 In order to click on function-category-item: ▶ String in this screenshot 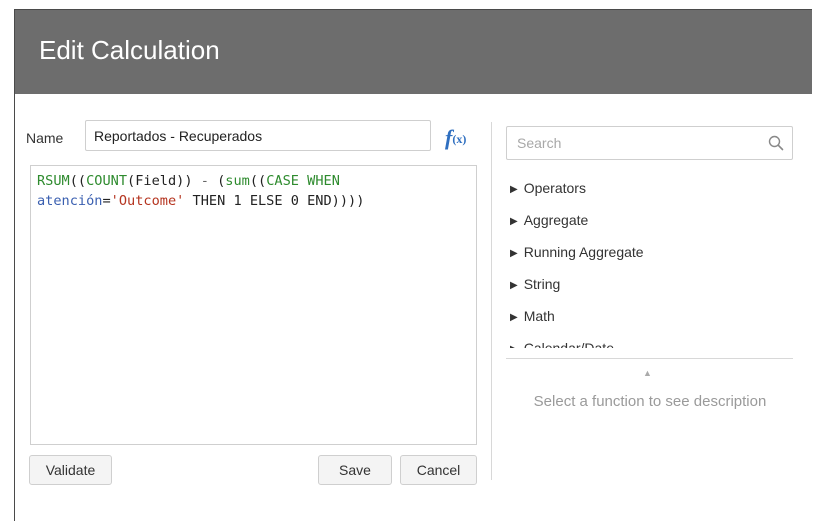, I will do `click(535, 287)`.